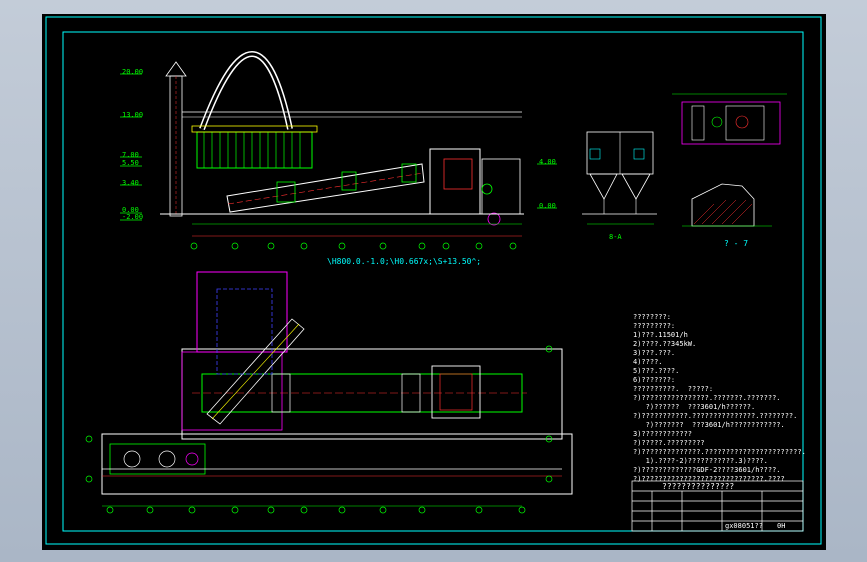 This screenshot has height=562, width=867. I want to click on level-label: 4.00, so click(547, 162).